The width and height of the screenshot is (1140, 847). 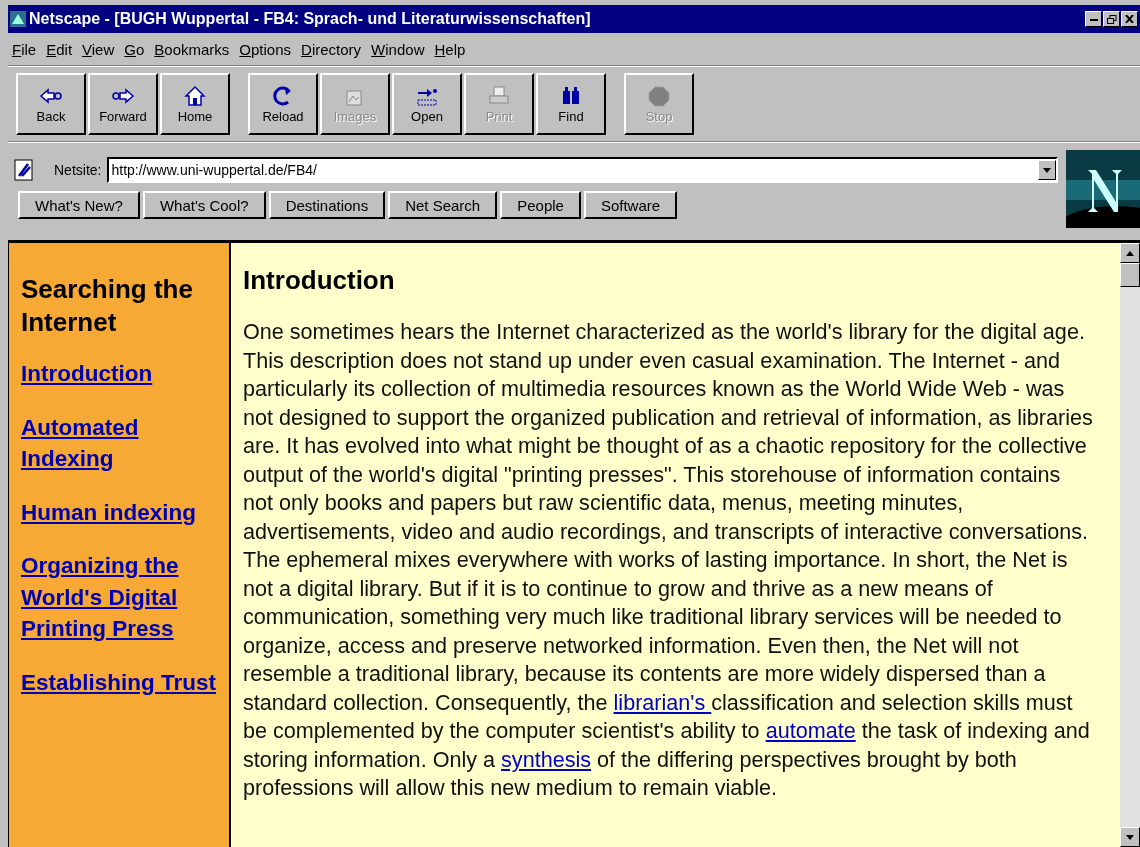 I want to click on sidebar-heading: Searching the Internet, so click(x=107, y=305).